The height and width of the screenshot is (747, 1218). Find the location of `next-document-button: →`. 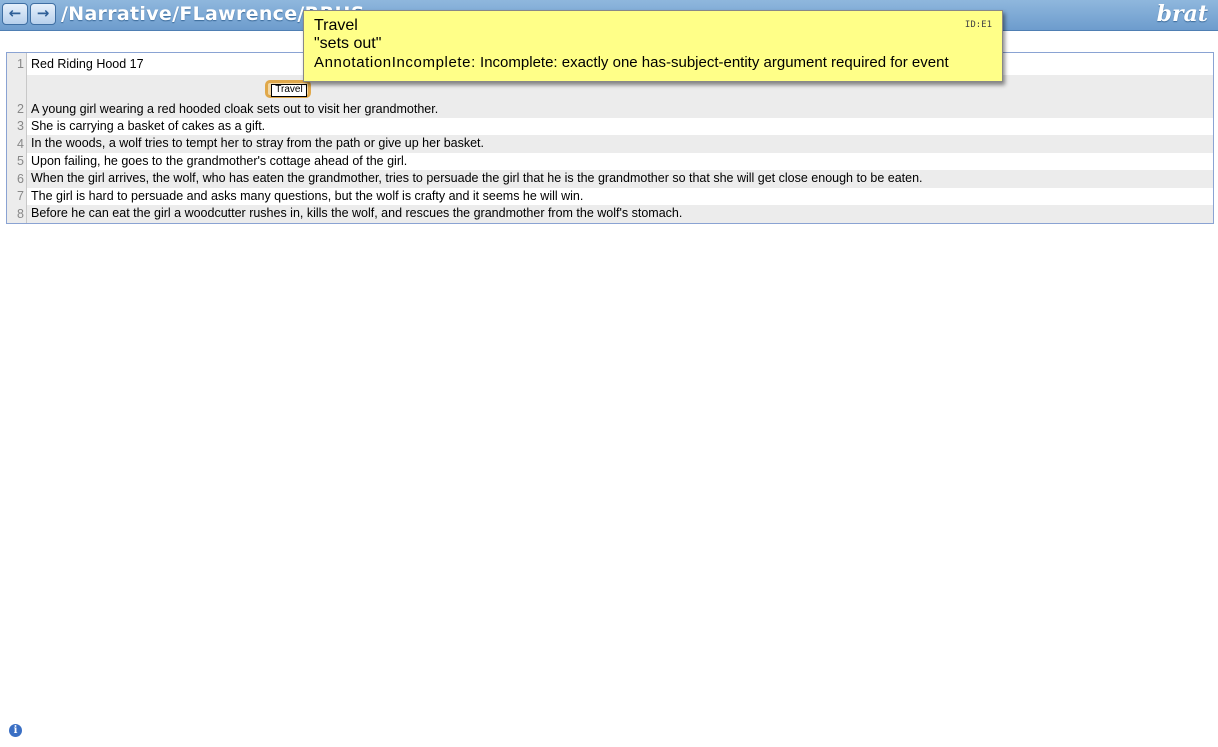

next-document-button: → is located at coordinates (43, 14).